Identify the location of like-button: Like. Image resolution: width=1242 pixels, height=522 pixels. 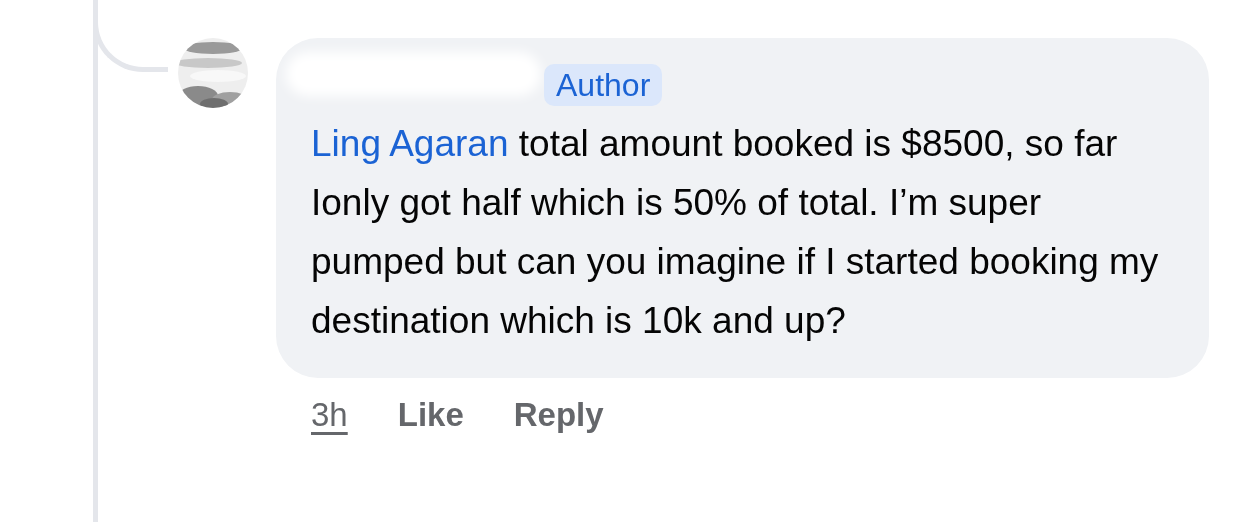
(430, 415).